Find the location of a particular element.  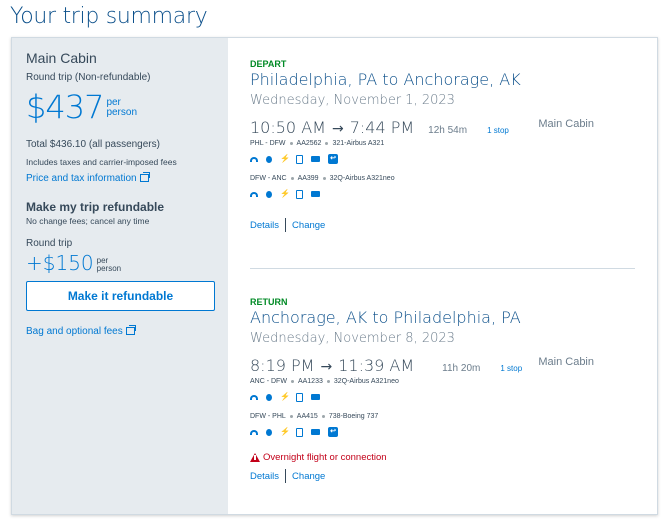

segment-aircraft: 321-Airbus A321 is located at coordinates (358, 143).